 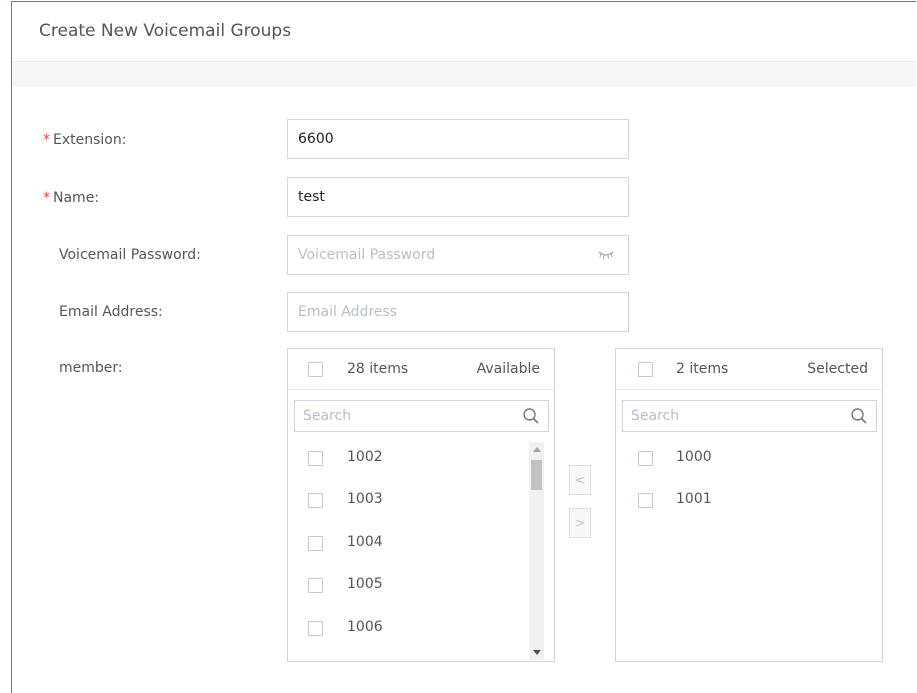 I want to click on scrollbar-thumb, so click(x=536, y=475).